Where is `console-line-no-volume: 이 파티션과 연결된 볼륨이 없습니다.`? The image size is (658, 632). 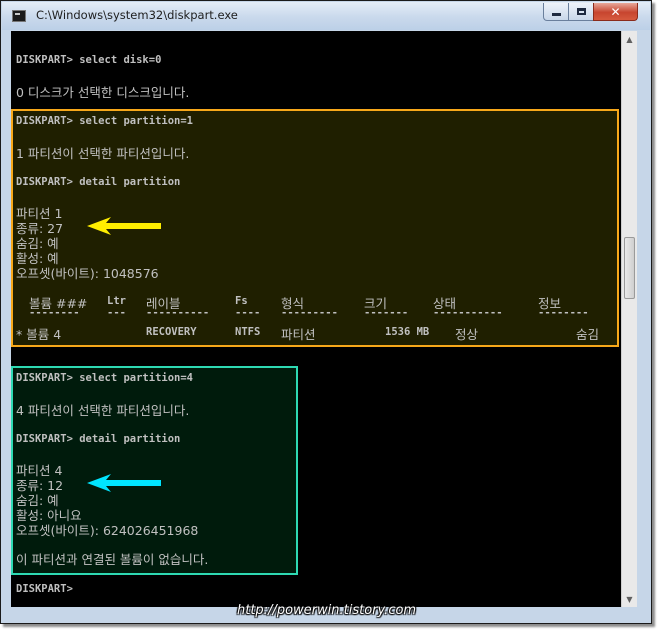
console-line-no-volume: 이 파티션과 연결된 볼륨이 없습니다. is located at coordinates (112, 559).